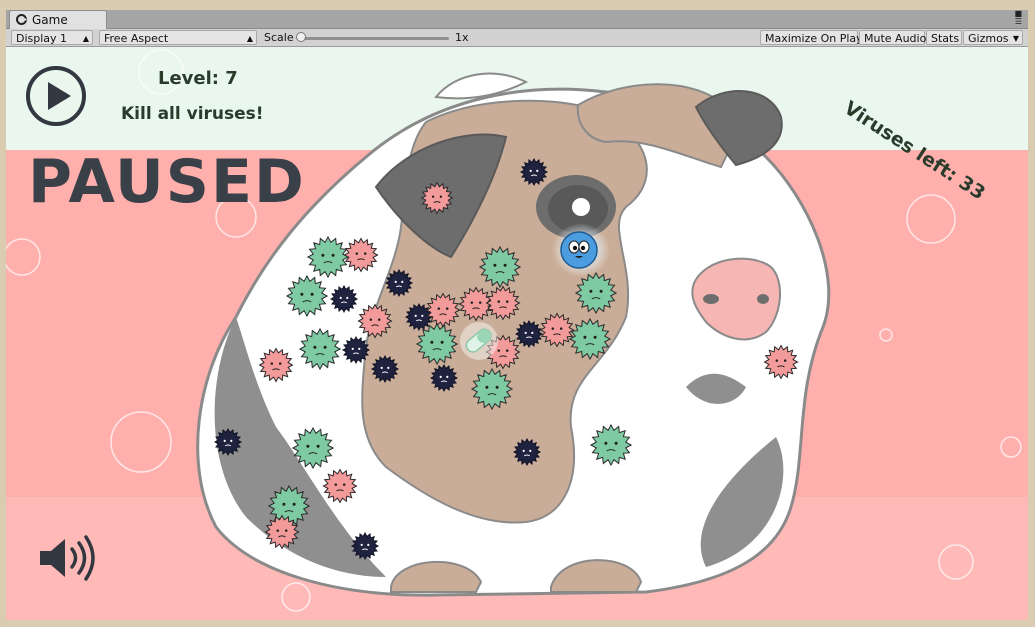 This screenshot has width=1035, height=627. What do you see at coordinates (517, 19) in the screenshot?
I see `tab-bar: Game ■ ☰` at bounding box center [517, 19].